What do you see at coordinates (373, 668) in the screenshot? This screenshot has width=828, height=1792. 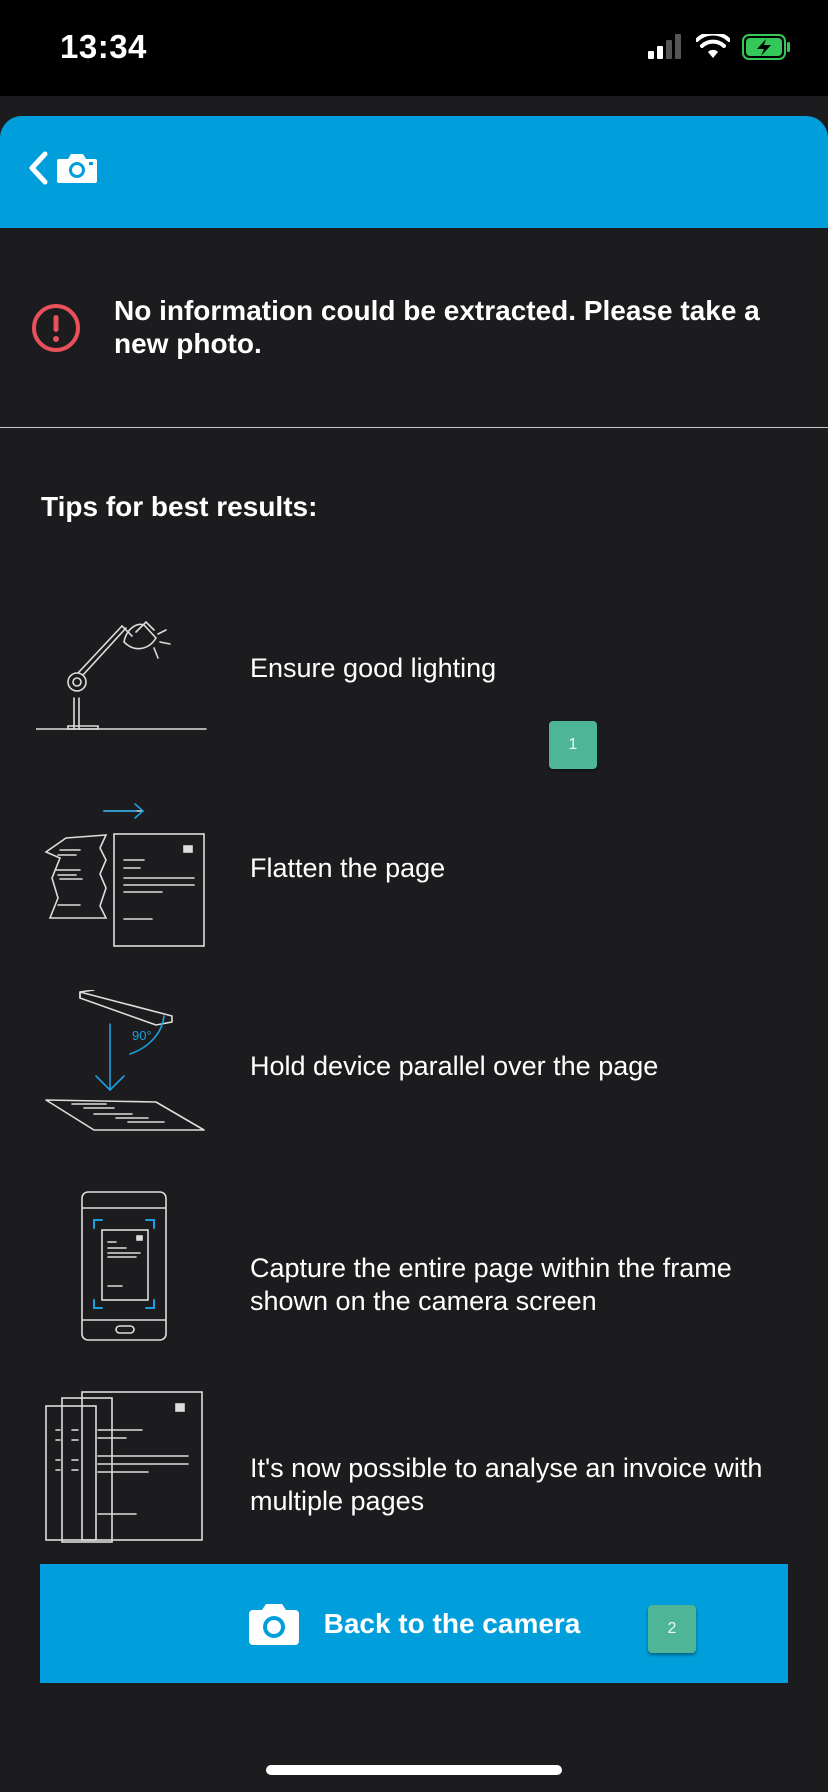 I see `tip-text: Ensure good lighting` at bounding box center [373, 668].